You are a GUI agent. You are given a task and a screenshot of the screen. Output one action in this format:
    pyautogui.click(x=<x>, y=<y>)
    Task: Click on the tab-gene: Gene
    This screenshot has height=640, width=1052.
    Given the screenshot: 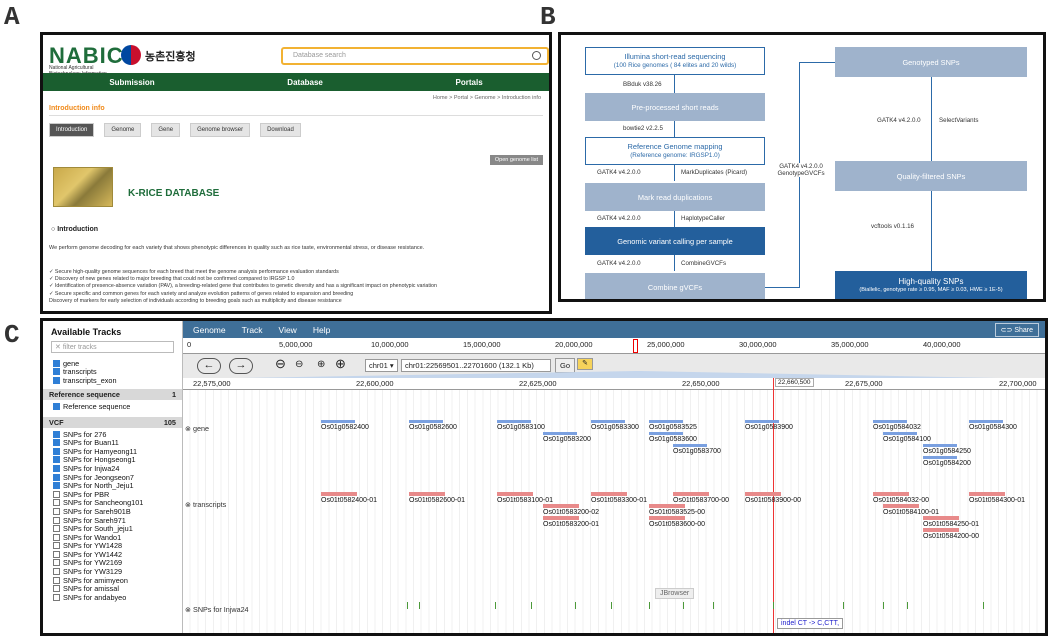 What is the action you would take?
    pyautogui.click(x=166, y=130)
    